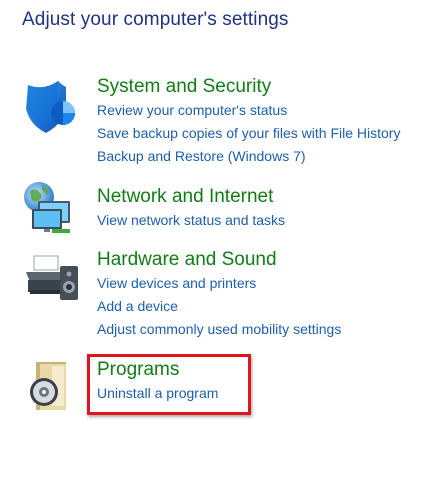 The height and width of the screenshot is (491, 446). Describe the element at coordinates (219, 283) in the screenshot. I see `link-view-devices-and-printers: View devices and printers` at that location.